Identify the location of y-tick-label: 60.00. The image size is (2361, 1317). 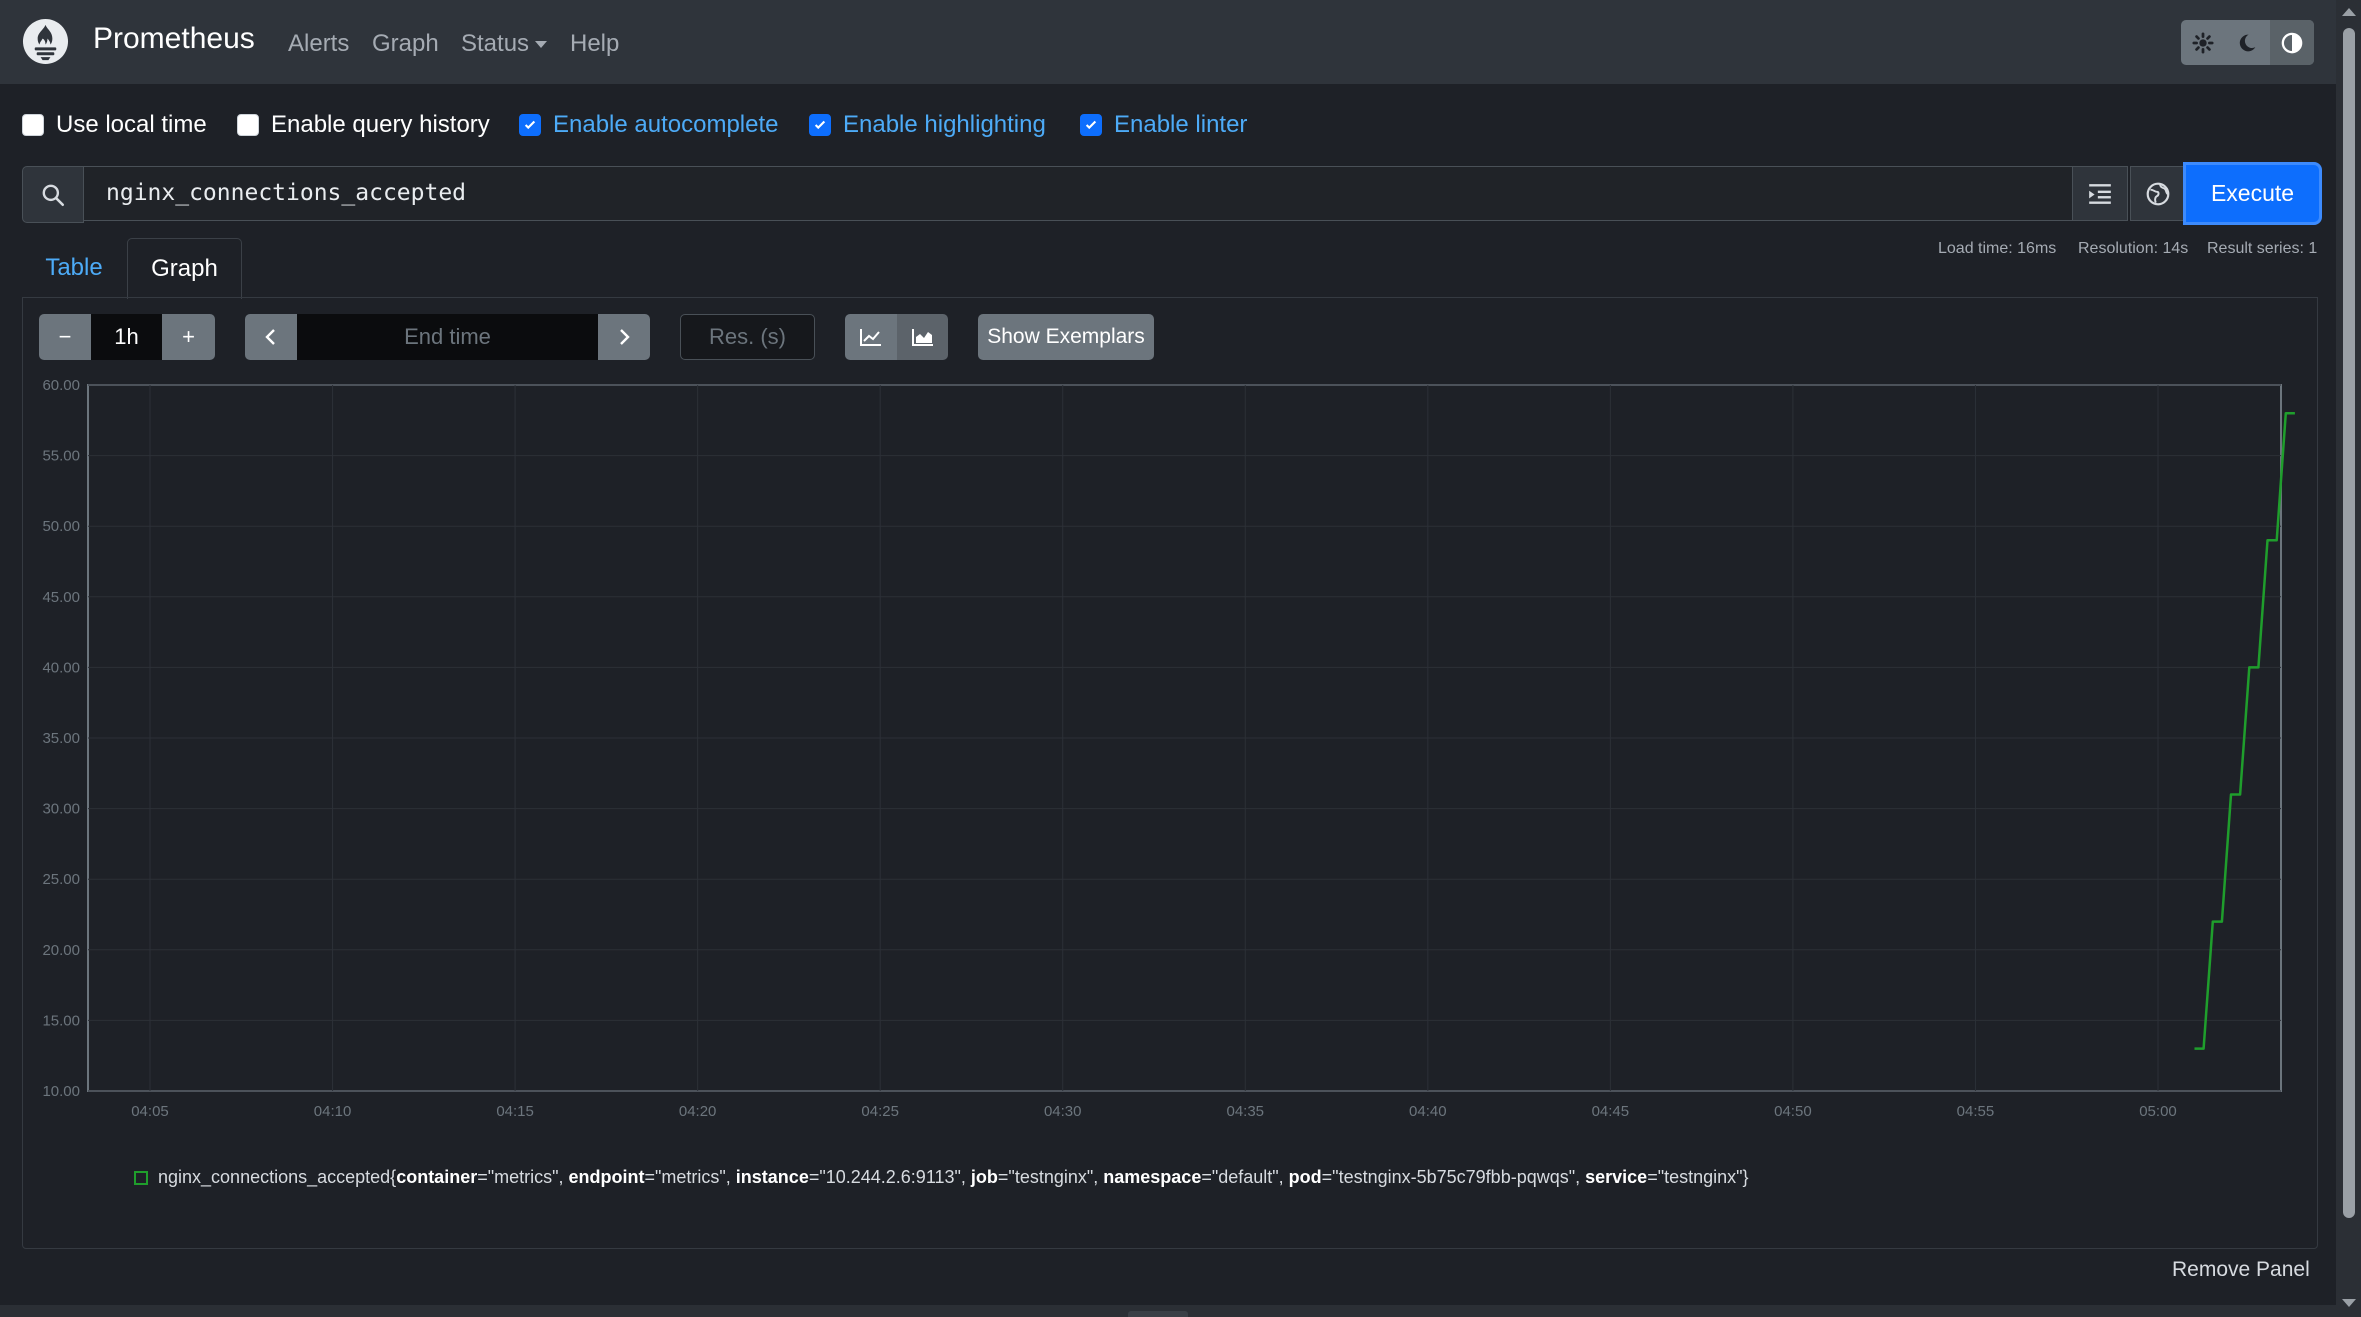
(61, 385).